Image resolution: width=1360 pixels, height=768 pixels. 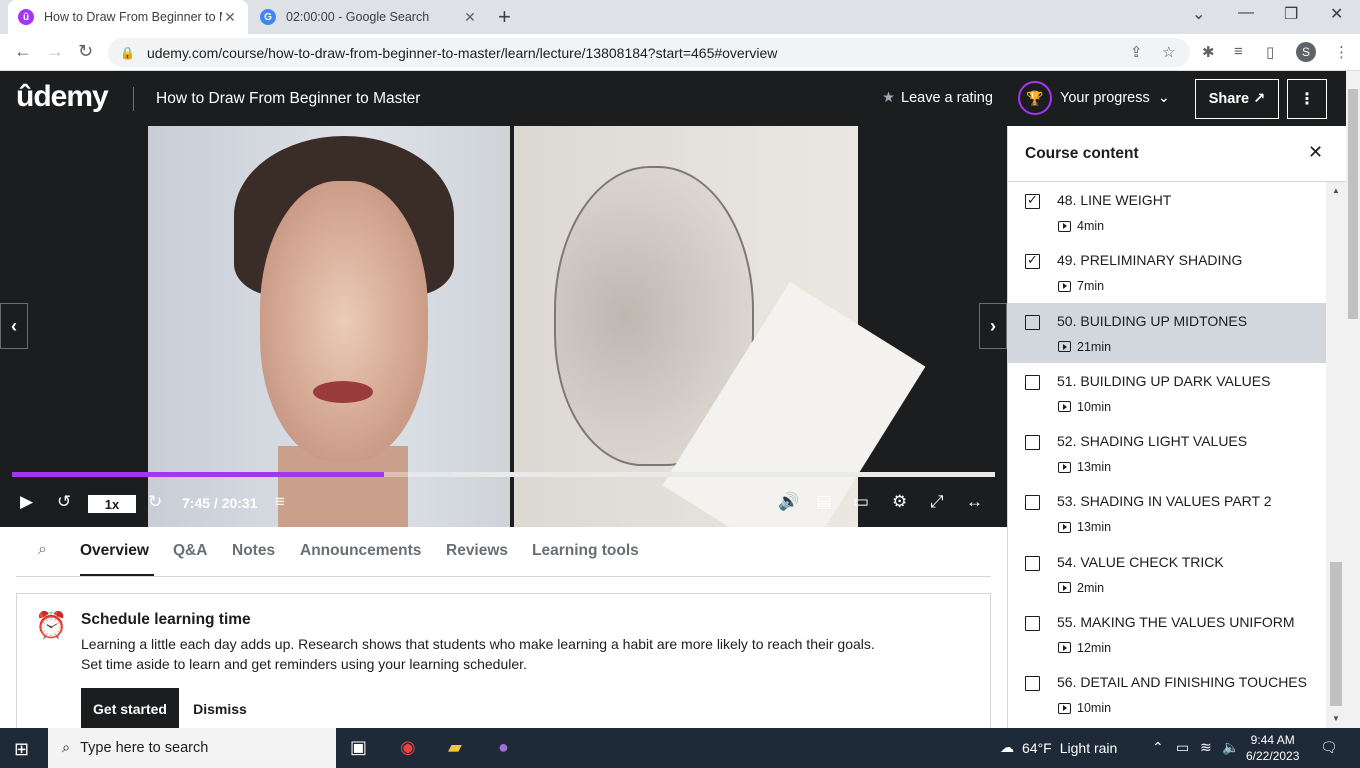 I want to click on udemy-favicon-icon: û, so click(x=26, y=17).